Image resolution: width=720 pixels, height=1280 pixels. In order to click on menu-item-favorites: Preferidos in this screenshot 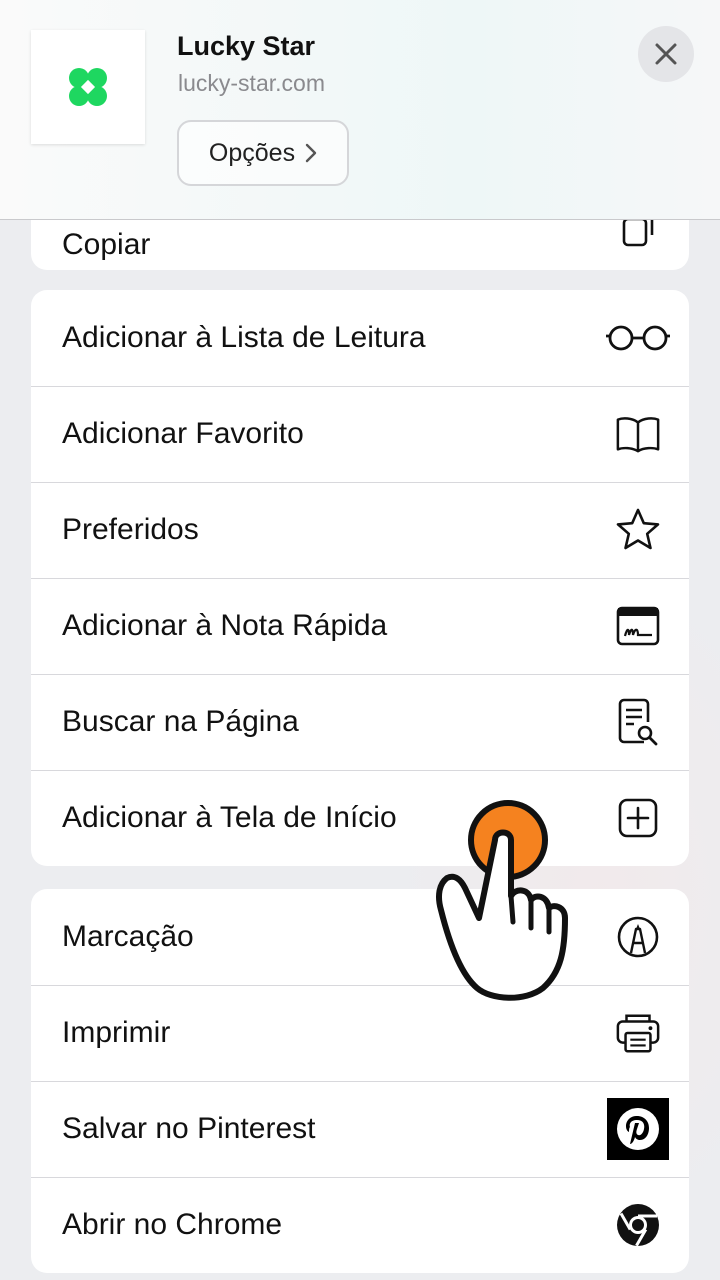, I will do `click(360, 530)`.